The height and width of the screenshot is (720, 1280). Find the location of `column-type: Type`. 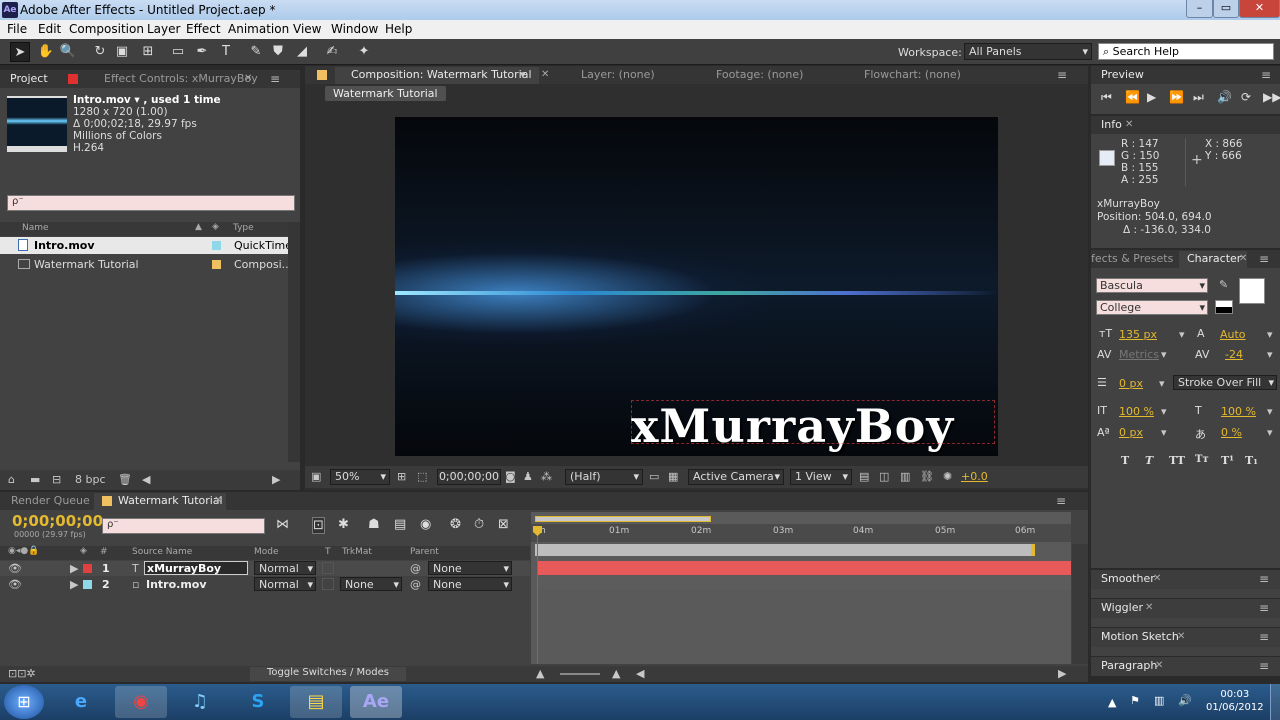

column-type: Type is located at coordinates (243, 228).